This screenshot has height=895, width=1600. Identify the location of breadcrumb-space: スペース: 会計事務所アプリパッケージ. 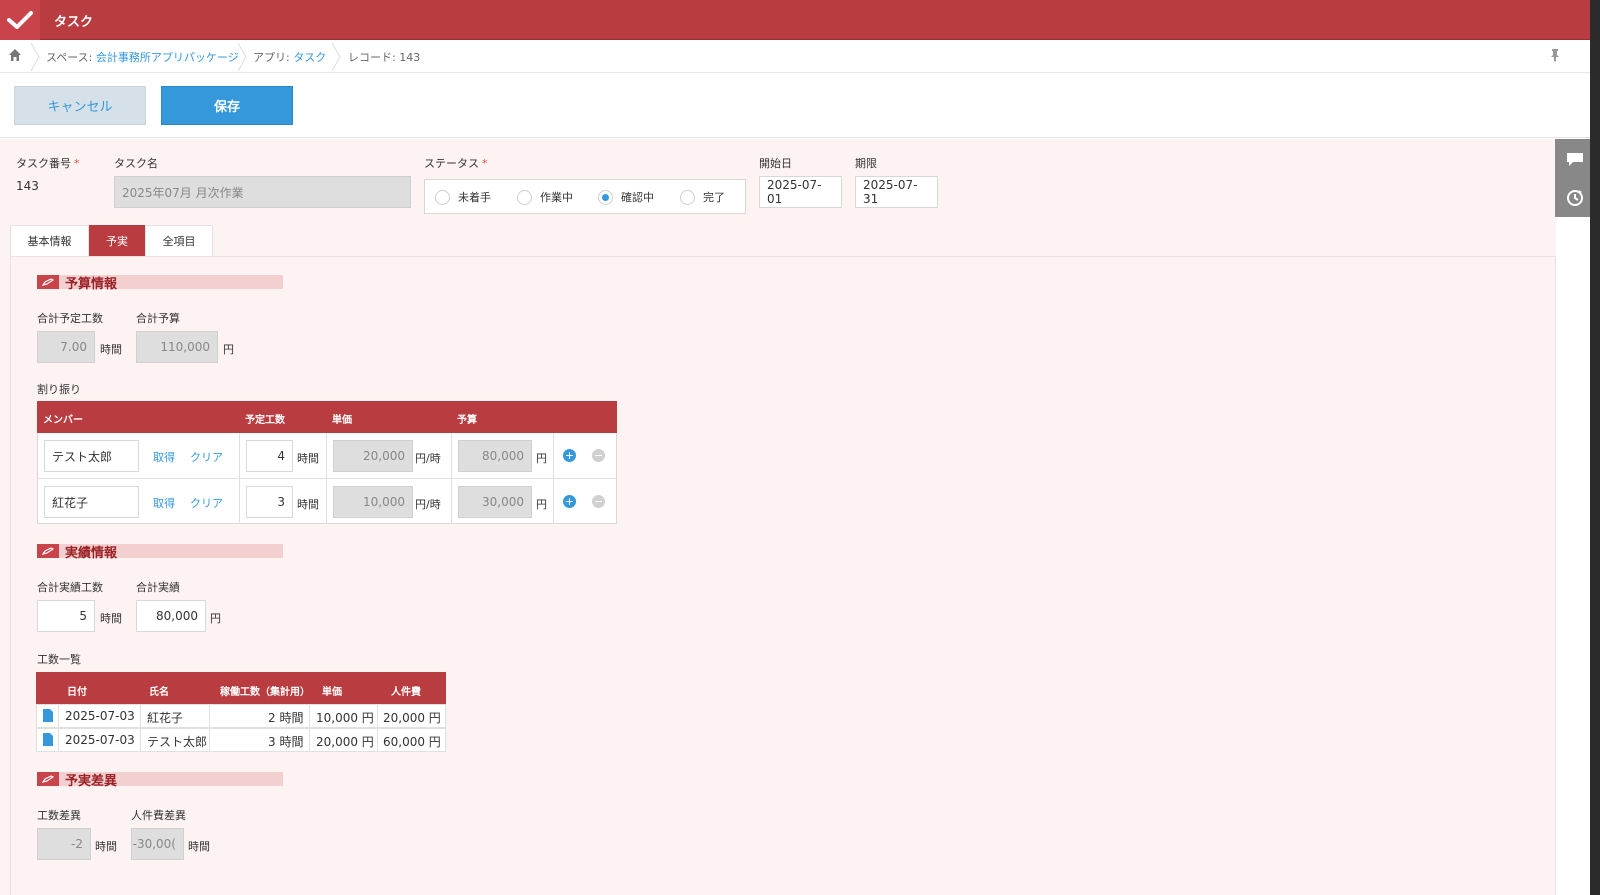
(142, 57).